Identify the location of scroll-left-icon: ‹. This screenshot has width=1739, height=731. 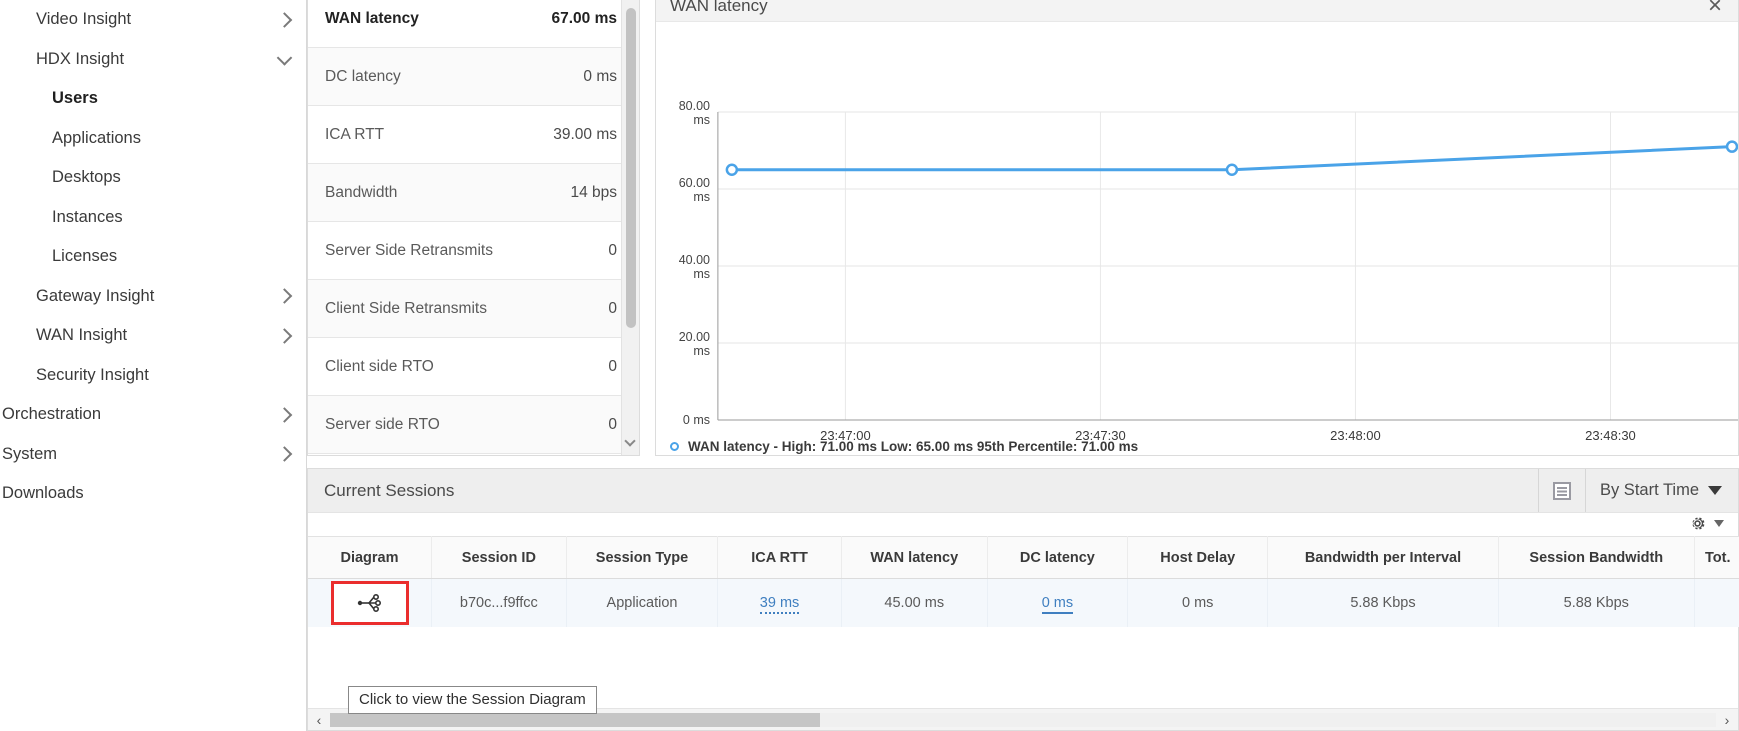
(319, 720).